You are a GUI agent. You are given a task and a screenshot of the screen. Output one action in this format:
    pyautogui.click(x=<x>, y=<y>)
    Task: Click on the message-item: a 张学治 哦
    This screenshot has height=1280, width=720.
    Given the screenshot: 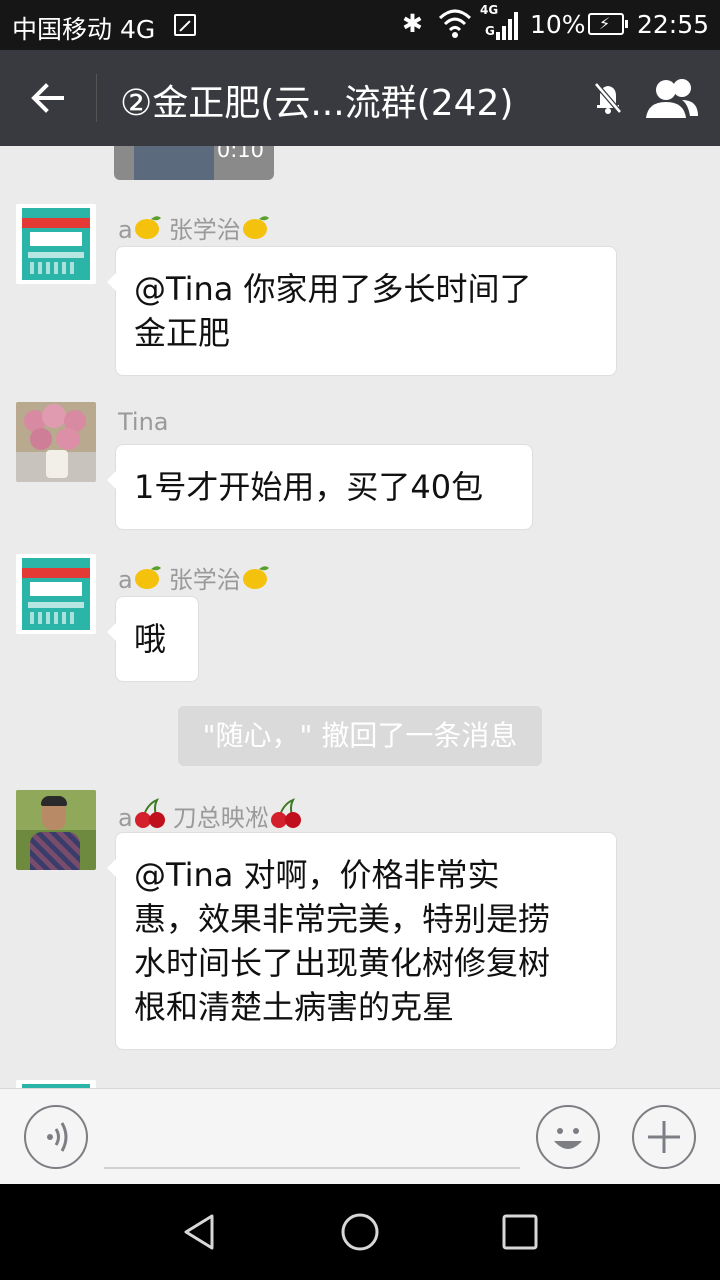 What is the action you would take?
    pyautogui.click(x=360, y=619)
    